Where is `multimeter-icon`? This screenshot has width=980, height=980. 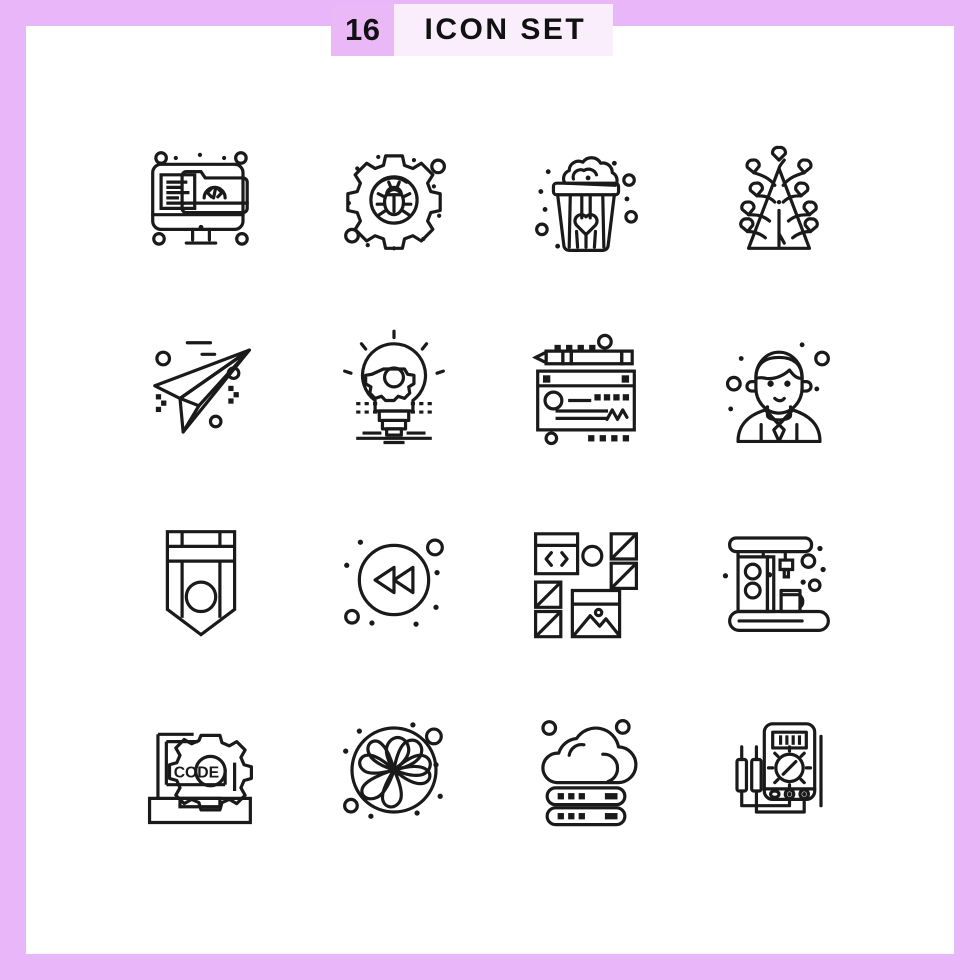
multimeter-icon is located at coordinates (779, 770).